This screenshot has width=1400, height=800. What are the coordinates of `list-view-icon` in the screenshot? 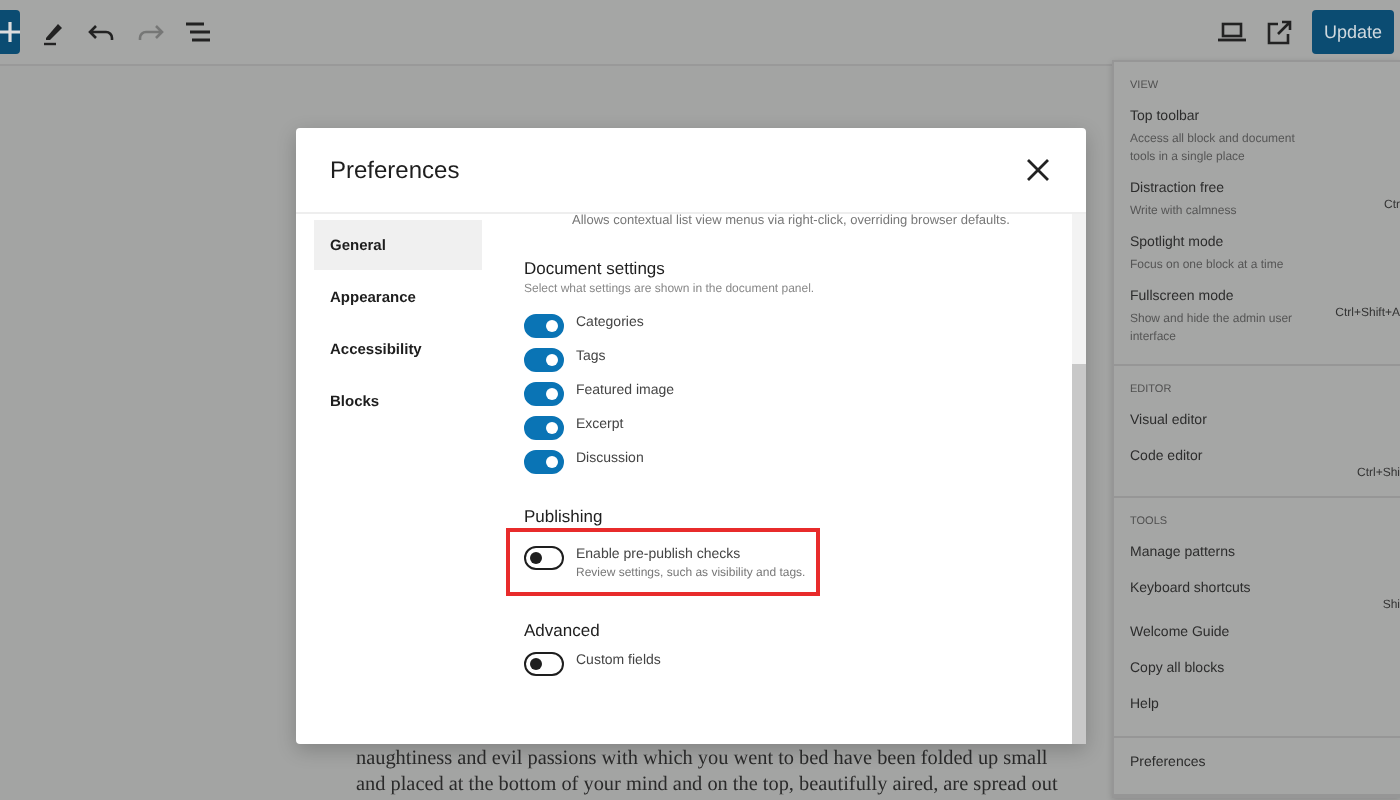 It's located at (198, 32).